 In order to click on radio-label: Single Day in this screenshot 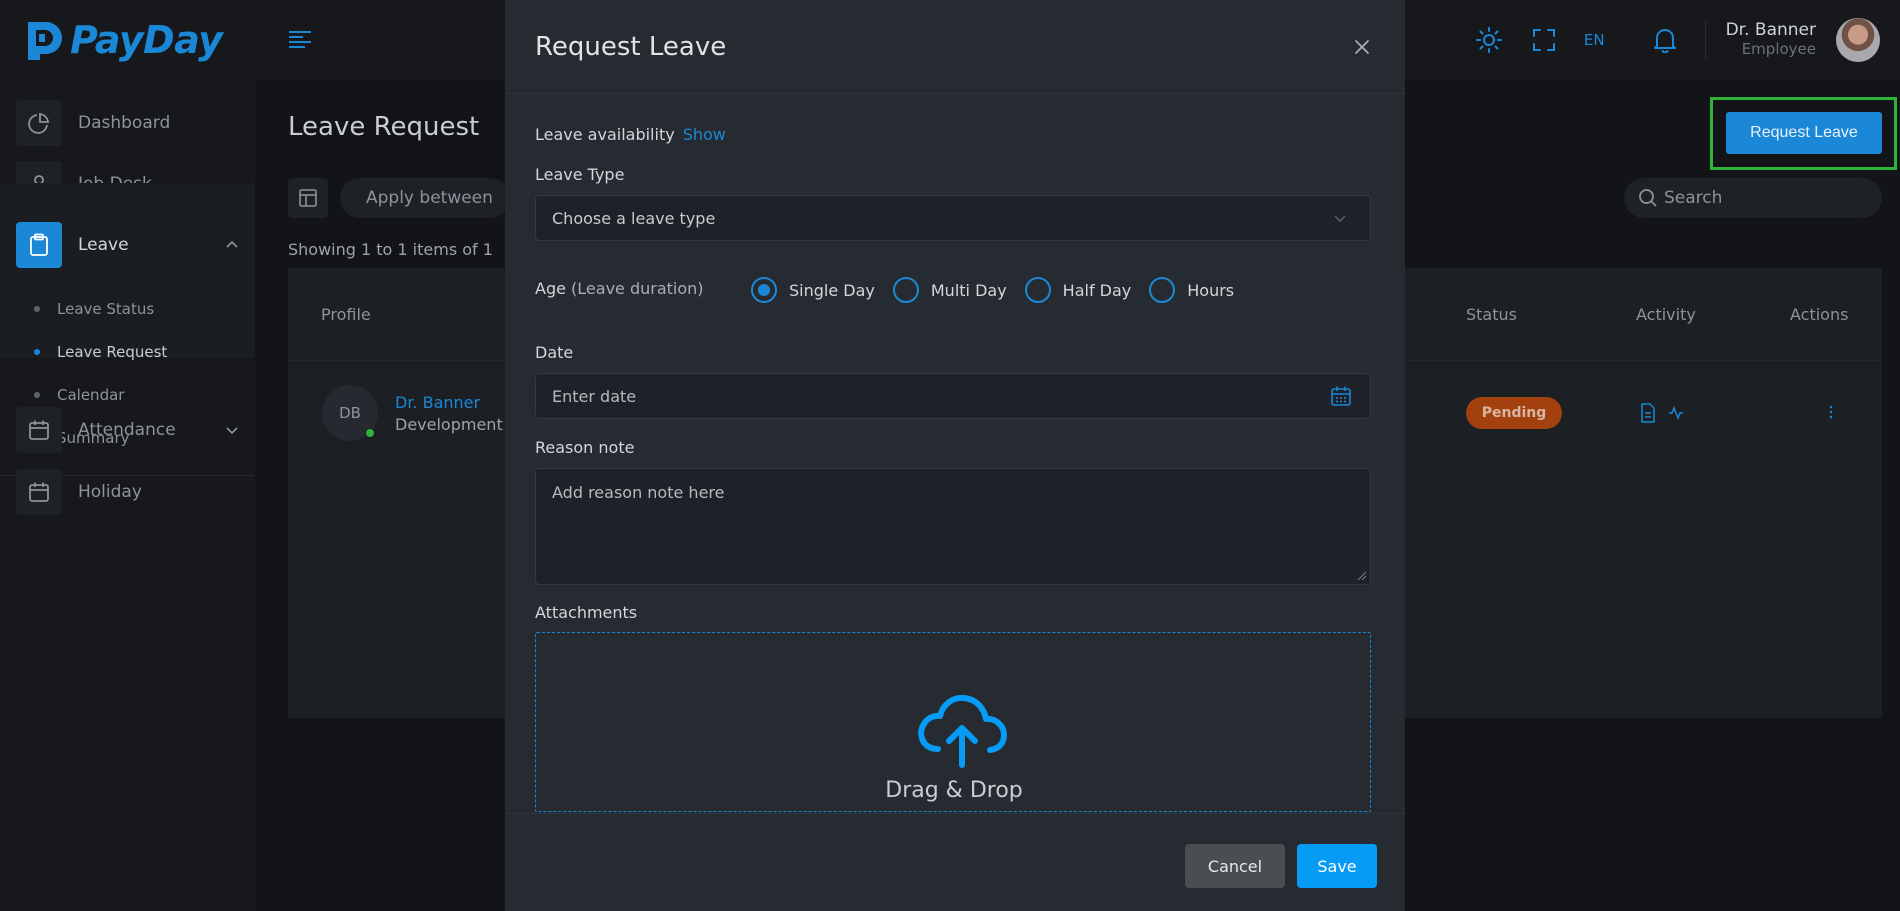, I will do `click(832, 290)`.